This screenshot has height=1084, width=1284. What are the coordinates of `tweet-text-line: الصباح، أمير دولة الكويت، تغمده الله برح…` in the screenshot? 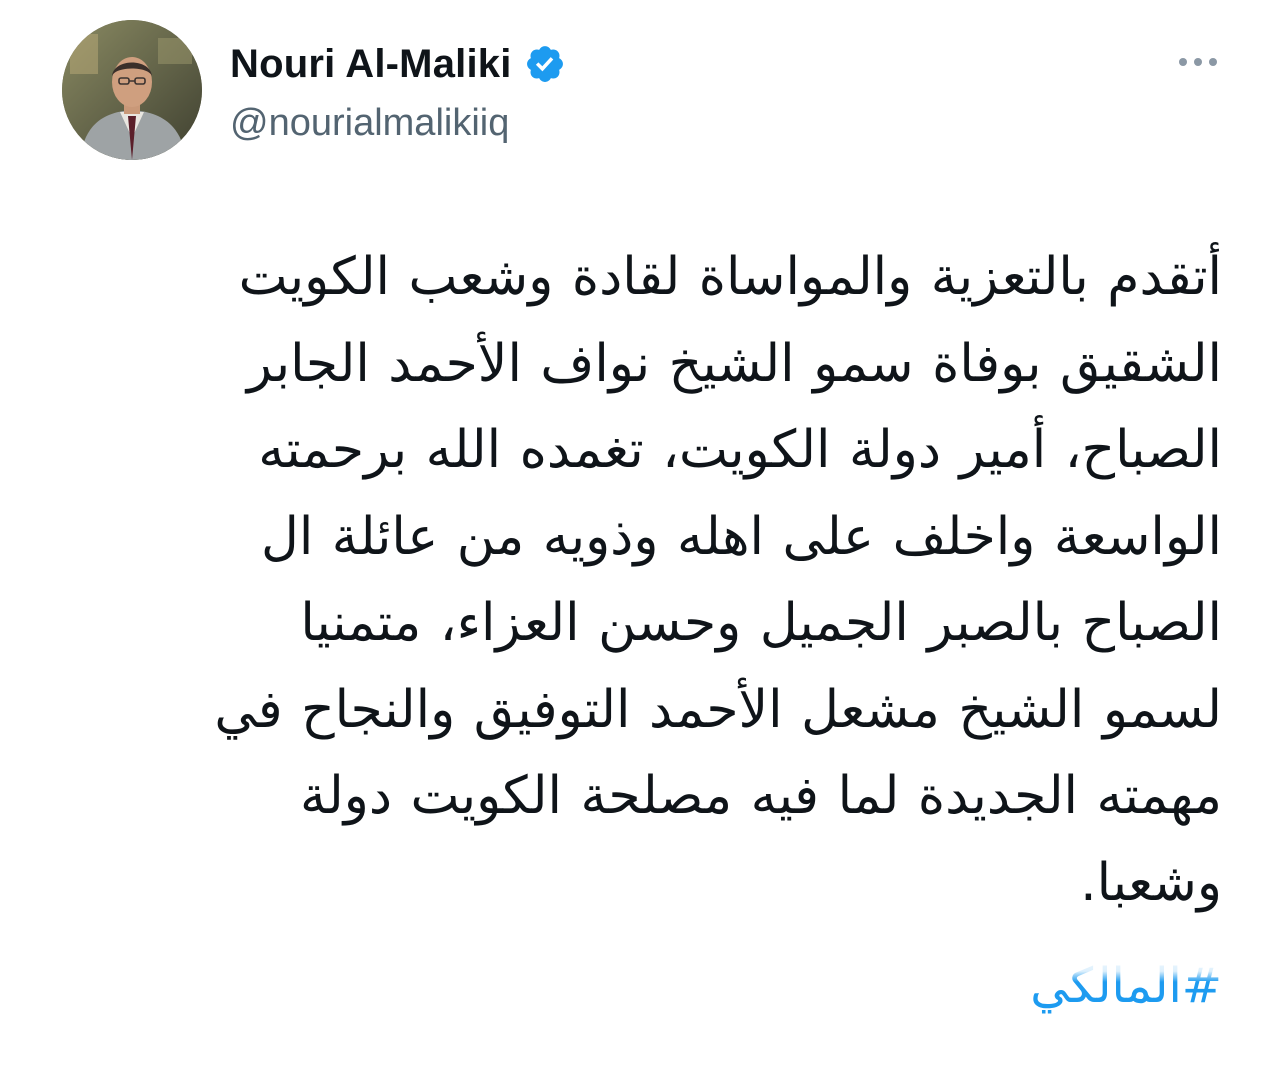 It's located at (740, 450).